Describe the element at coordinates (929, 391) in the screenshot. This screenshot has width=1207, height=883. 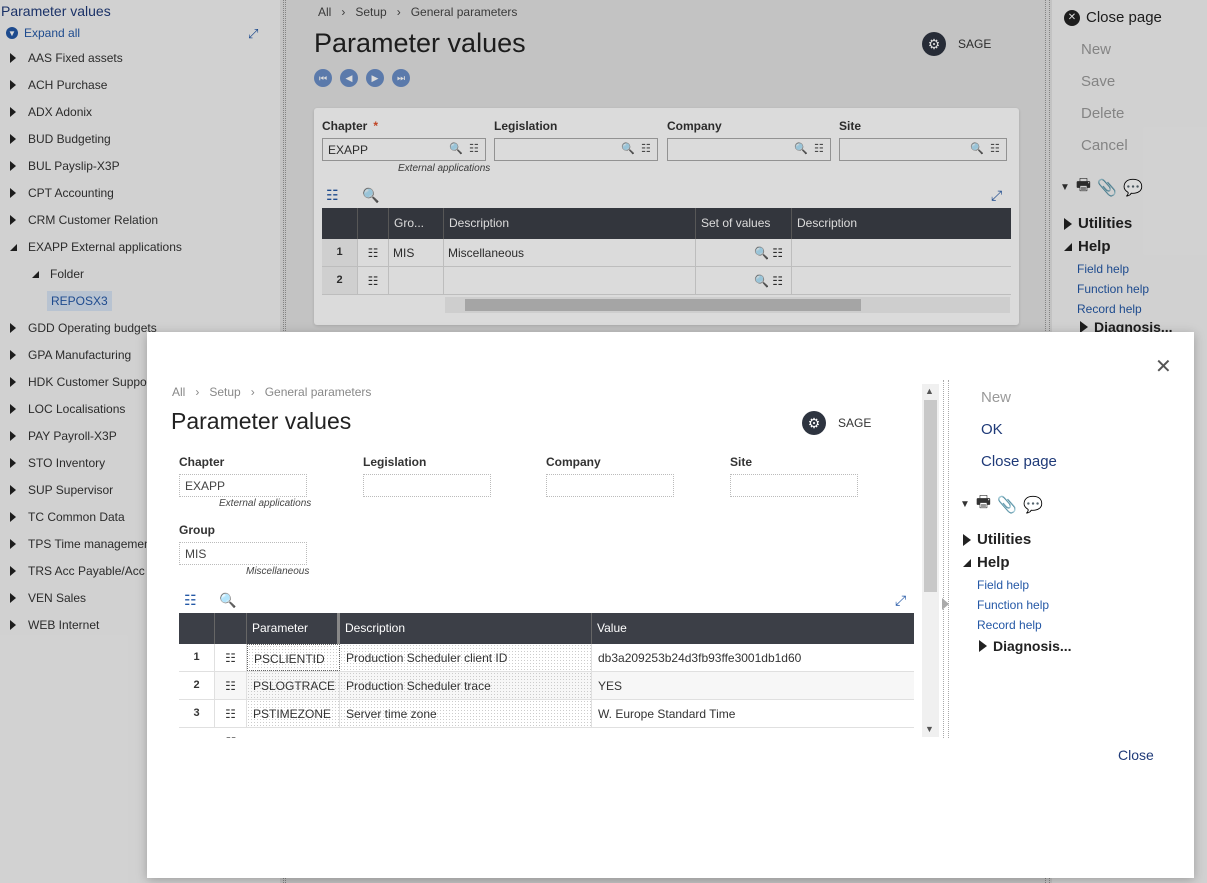
I see `scroll-up-icon: ▲` at that location.